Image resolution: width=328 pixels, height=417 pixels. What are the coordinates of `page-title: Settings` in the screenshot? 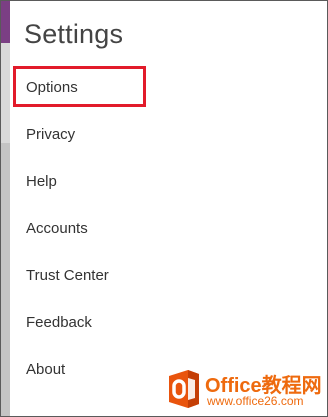 It's located at (74, 34).